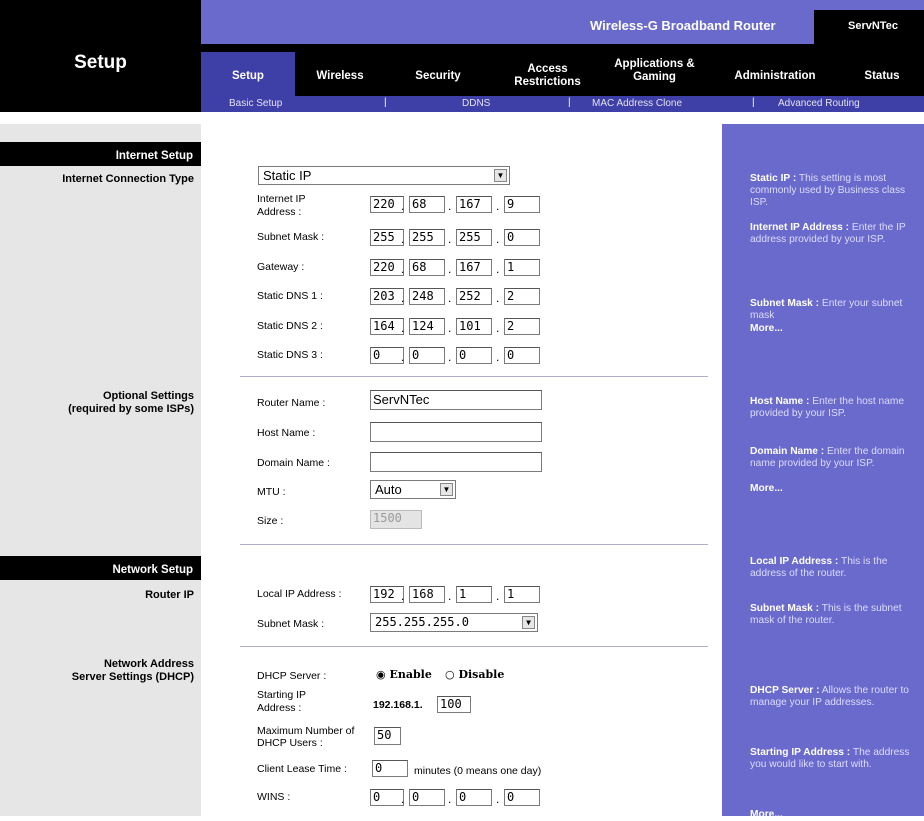 This screenshot has height=821, width=924. Describe the element at coordinates (132, 677) in the screenshot. I see `label-dhcp-2: Server Settings (DHCP)` at that location.